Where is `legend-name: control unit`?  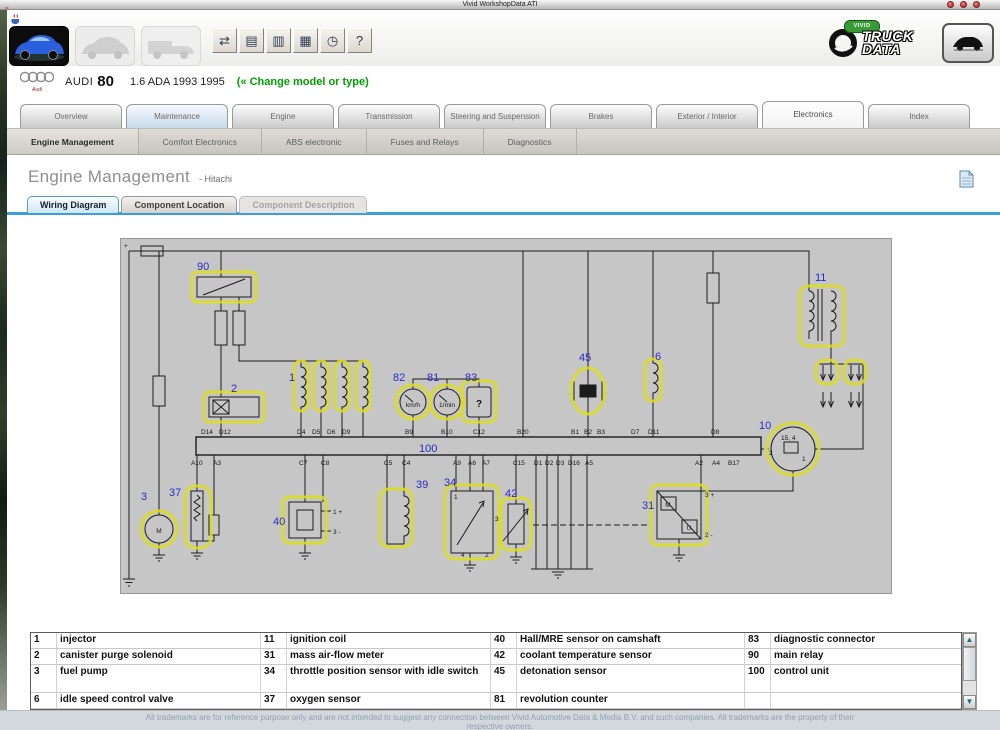
legend-name: control unit is located at coordinates (866, 679).